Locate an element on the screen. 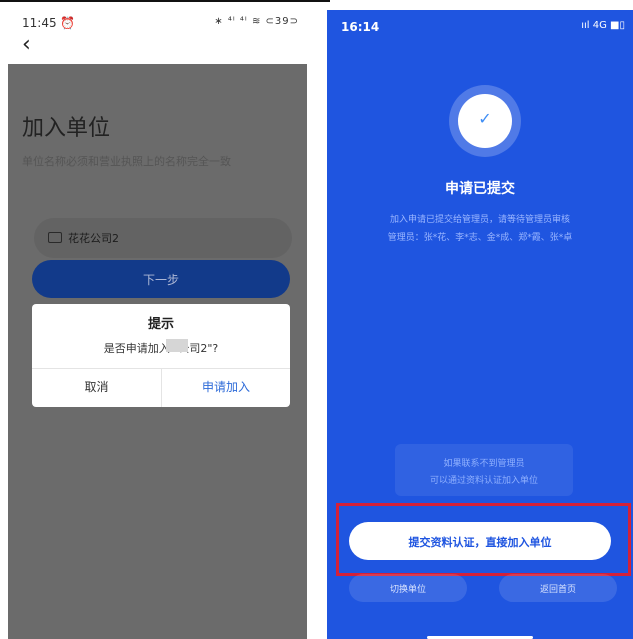 Image resolution: width=633 pixels, height=639 pixels. status-time: 11:45 ⏰ is located at coordinates (49, 23).